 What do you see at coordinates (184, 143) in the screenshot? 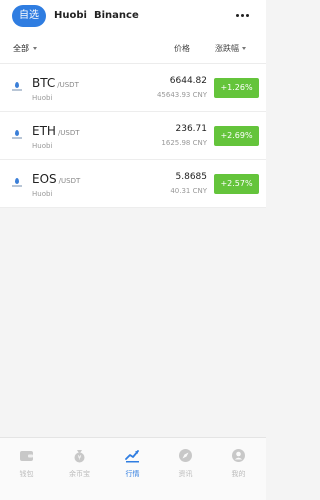
I see `cny-price: 1625.98 CNY` at bounding box center [184, 143].